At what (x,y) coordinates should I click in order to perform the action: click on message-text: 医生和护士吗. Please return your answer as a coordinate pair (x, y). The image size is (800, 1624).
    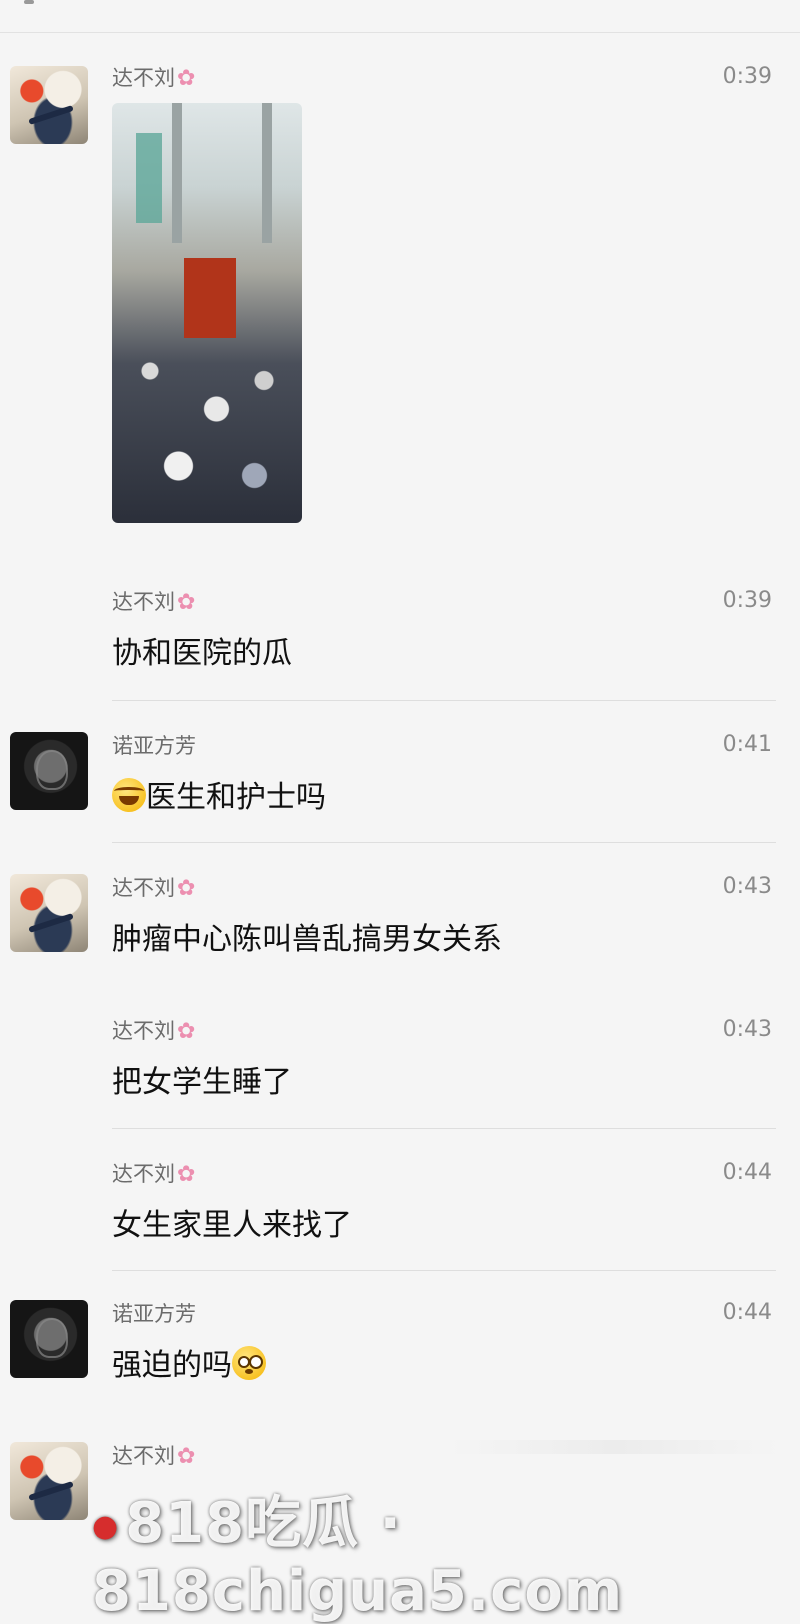
    Looking at the image, I should click on (219, 794).